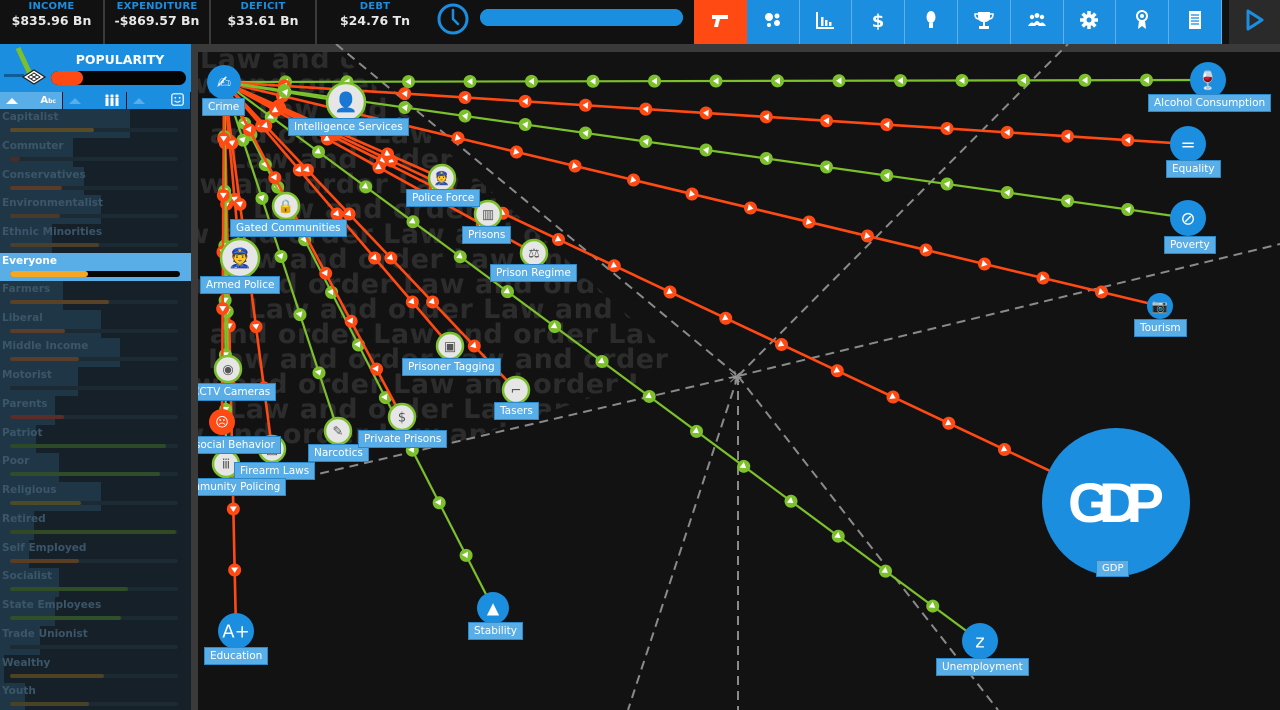  What do you see at coordinates (242, 487) in the screenshot?
I see `node-label-community: Community Policing` at bounding box center [242, 487].